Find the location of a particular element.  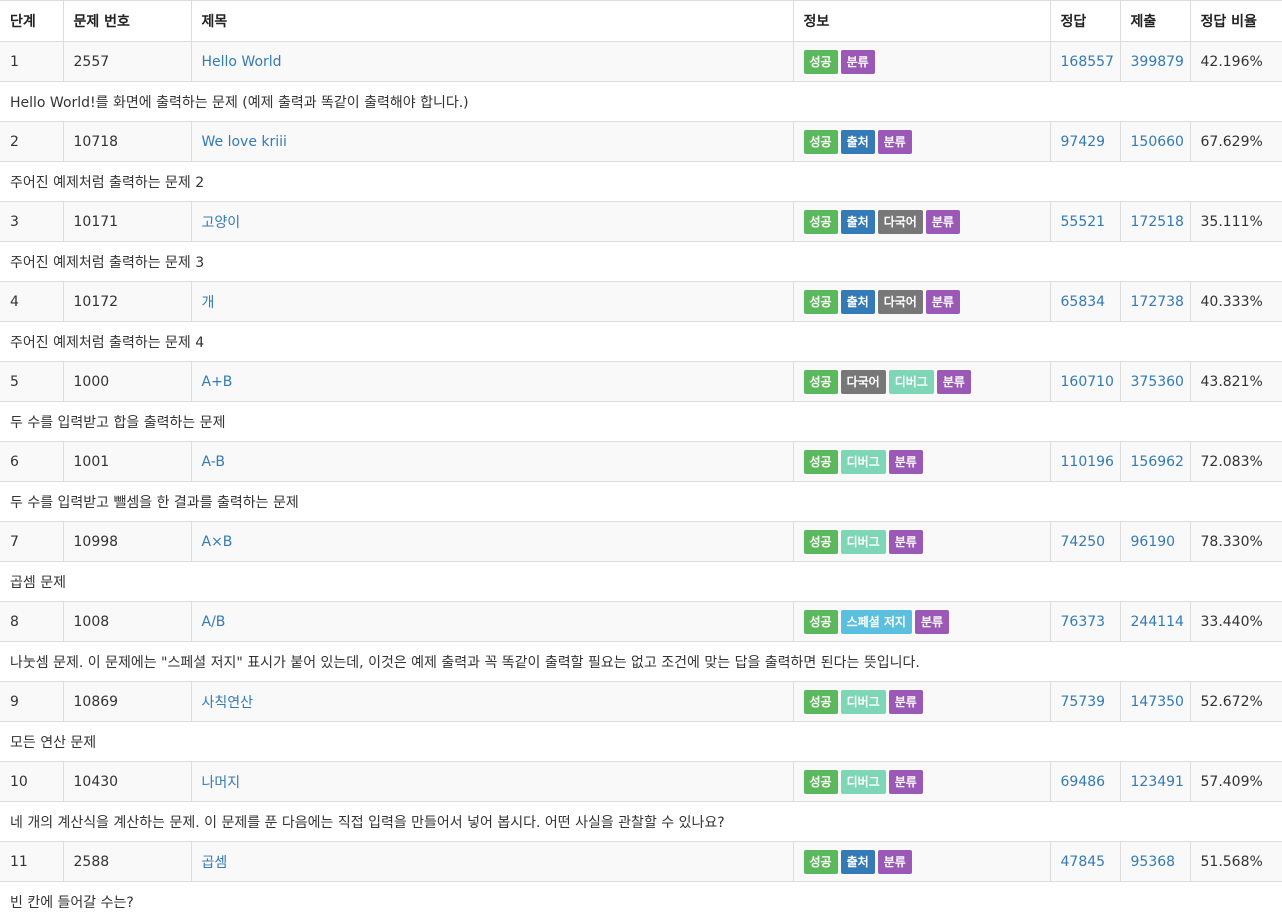

accepted-count-link: 47845 is located at coordinates (1083, 862).